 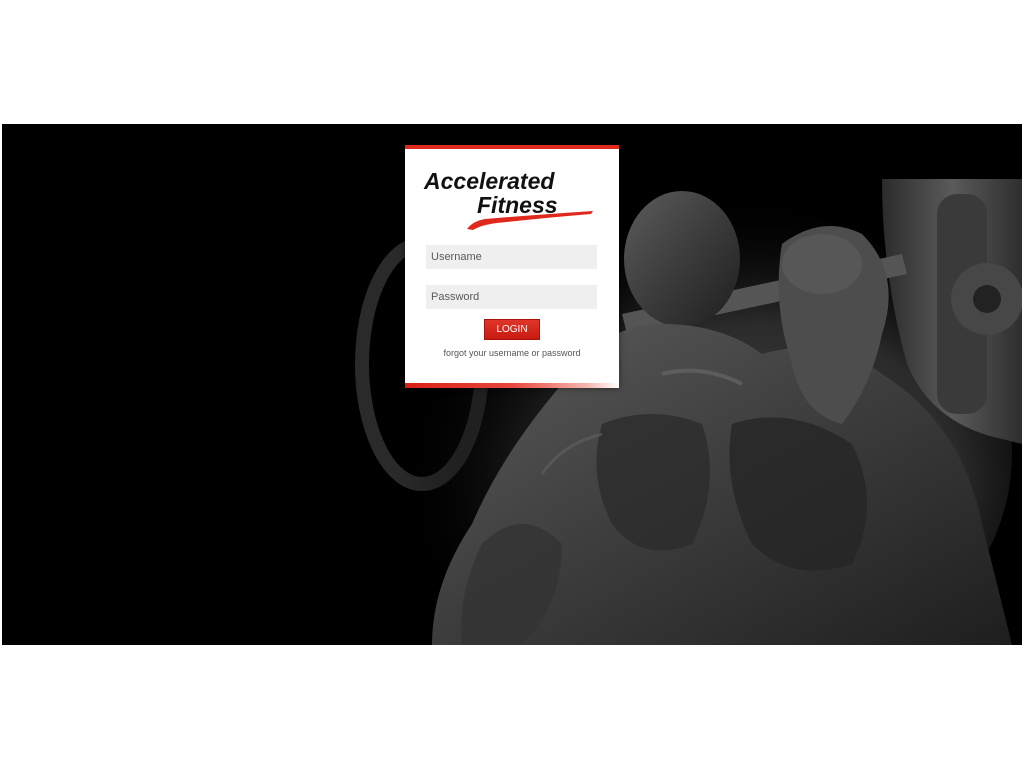 I want to click on password-field, so click(x=511, y=297).